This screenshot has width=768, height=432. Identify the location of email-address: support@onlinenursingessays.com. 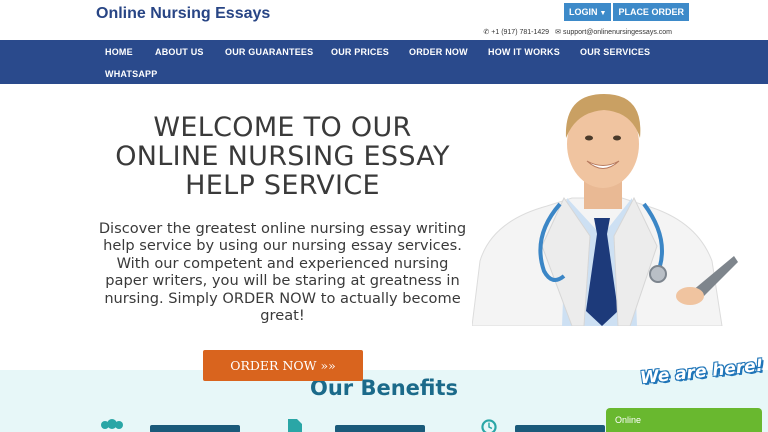
(617, 32).